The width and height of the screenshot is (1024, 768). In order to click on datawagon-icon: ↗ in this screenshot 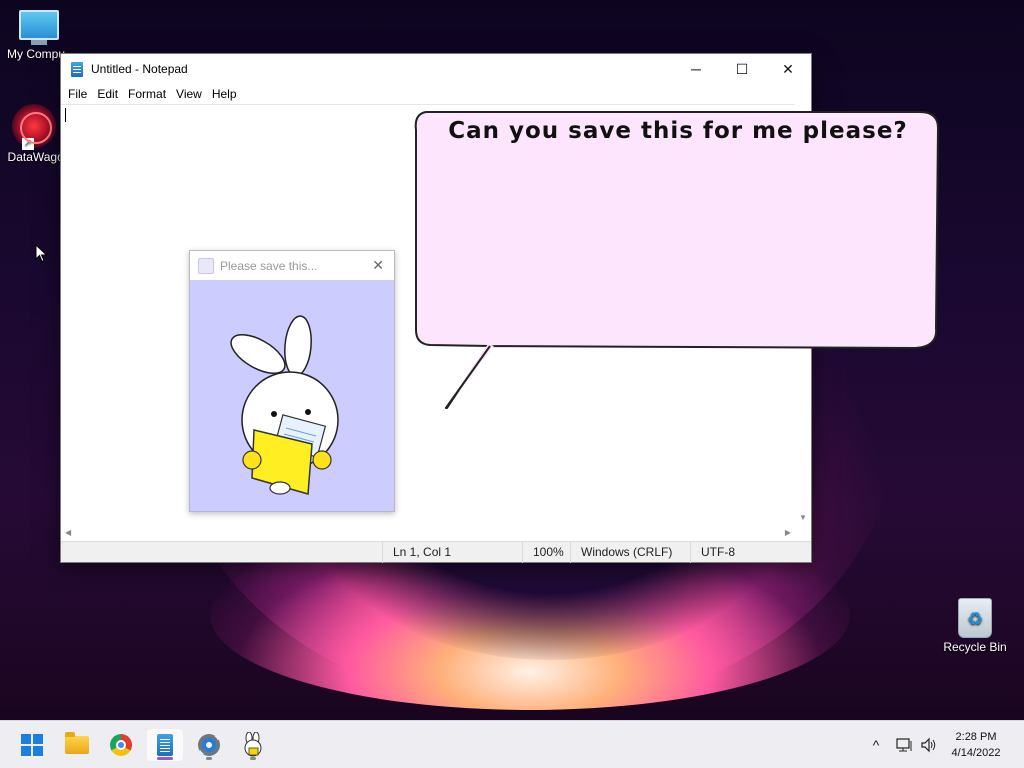, I will do `click(34, 127)`.